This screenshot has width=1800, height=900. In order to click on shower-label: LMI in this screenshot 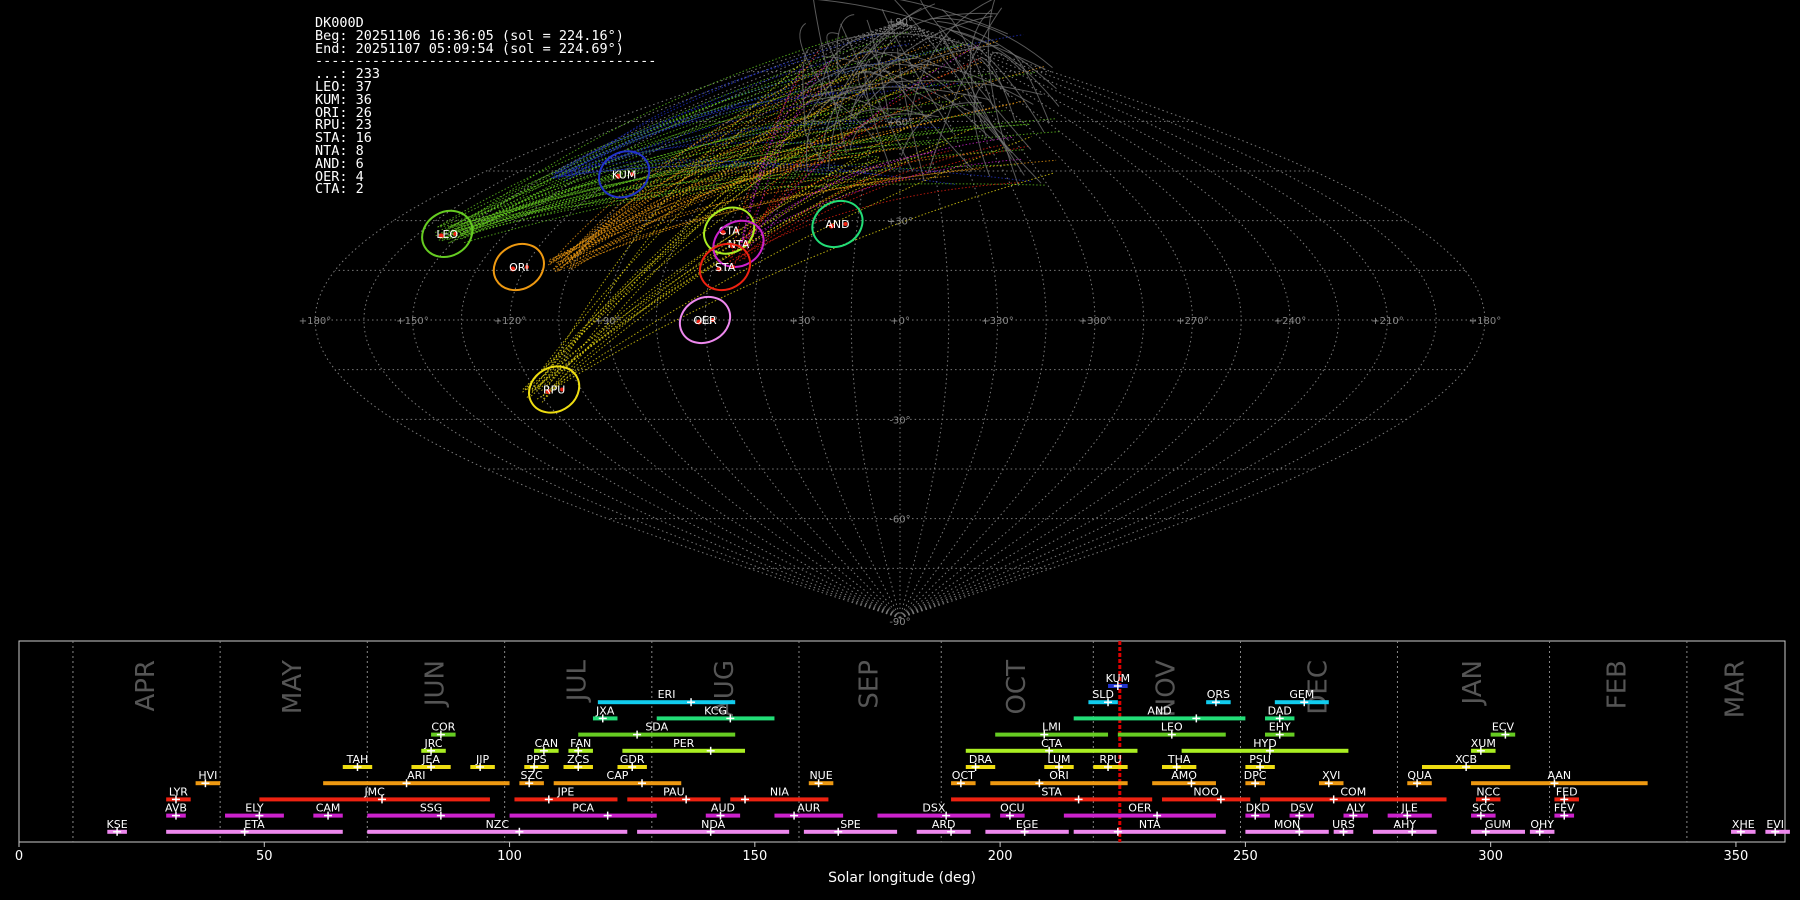, I will do `click(1051, 727)`.